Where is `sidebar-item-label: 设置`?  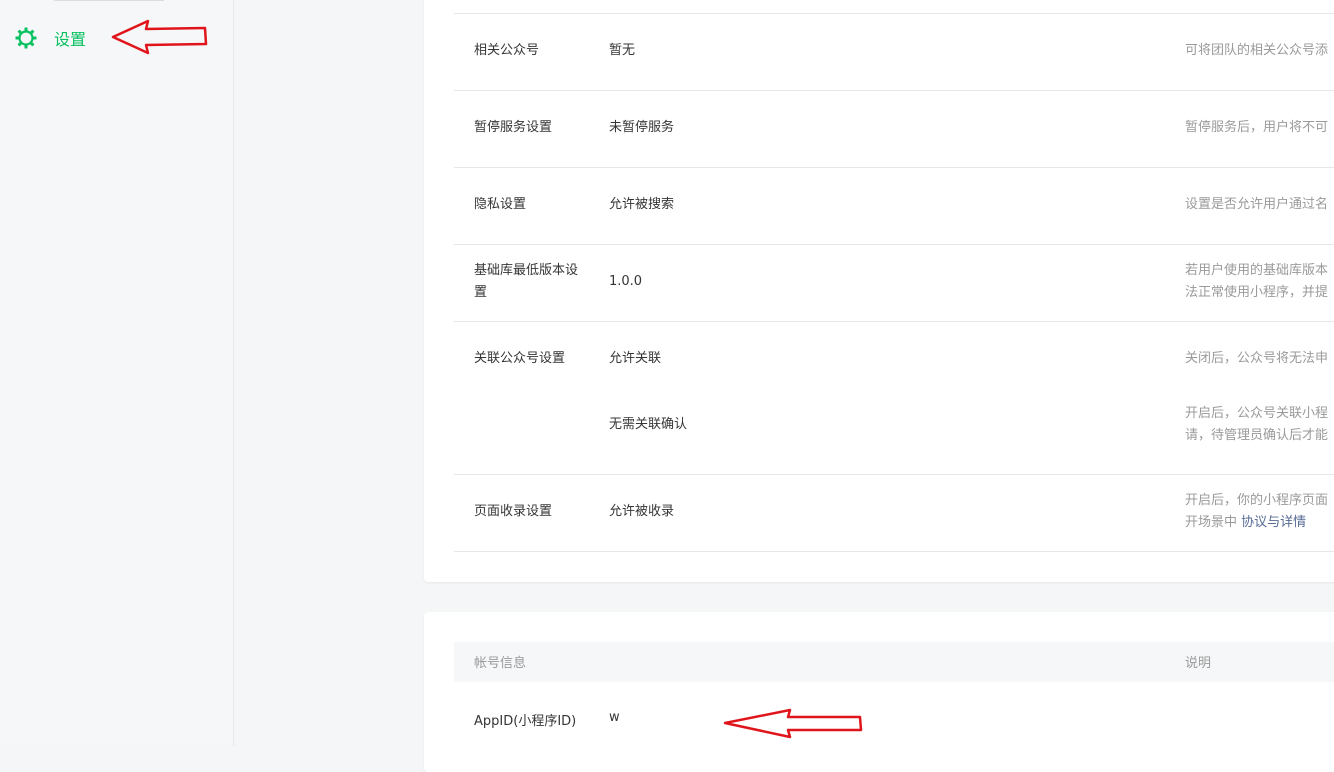 sidebar-item-label: 设置 is located at coordinates (70, 39).